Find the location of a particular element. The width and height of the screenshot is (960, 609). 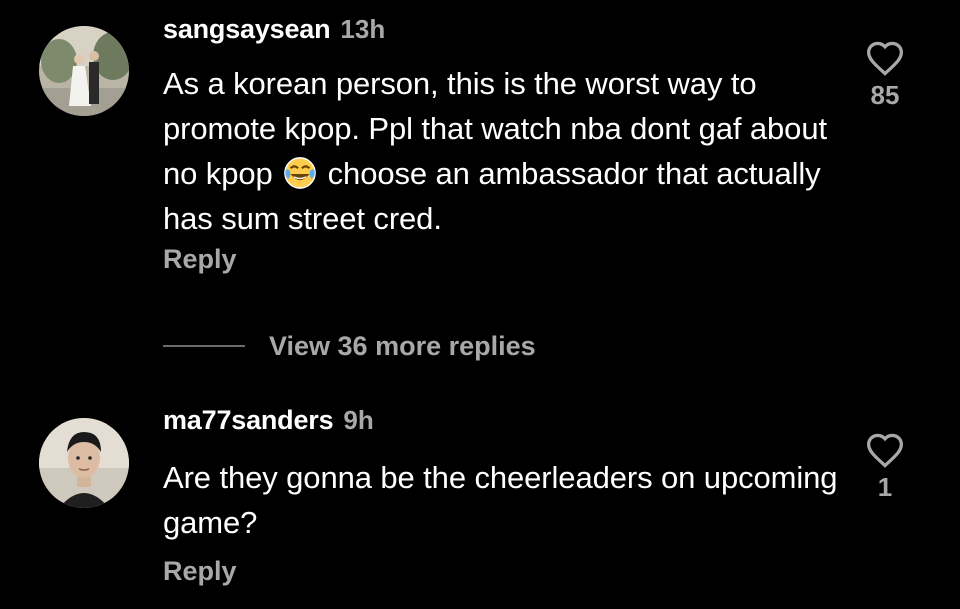

view-more-replies-label: View 36 more replies is located at coordinates (402, 345).